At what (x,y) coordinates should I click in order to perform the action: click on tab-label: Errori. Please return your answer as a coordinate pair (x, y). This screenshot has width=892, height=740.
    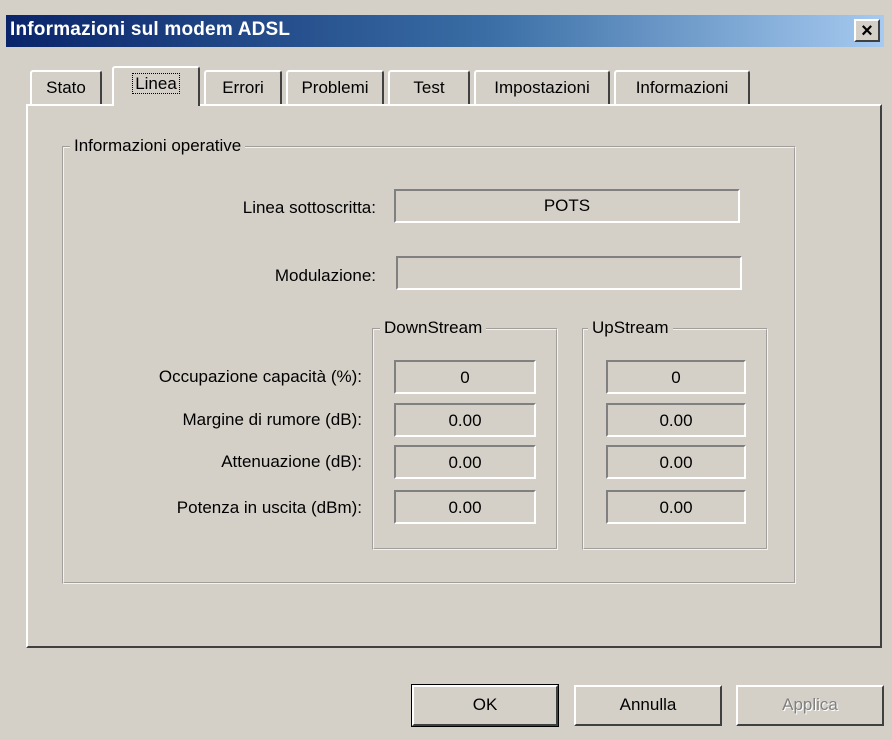
    Looking at the image, I should click on (243, 87).